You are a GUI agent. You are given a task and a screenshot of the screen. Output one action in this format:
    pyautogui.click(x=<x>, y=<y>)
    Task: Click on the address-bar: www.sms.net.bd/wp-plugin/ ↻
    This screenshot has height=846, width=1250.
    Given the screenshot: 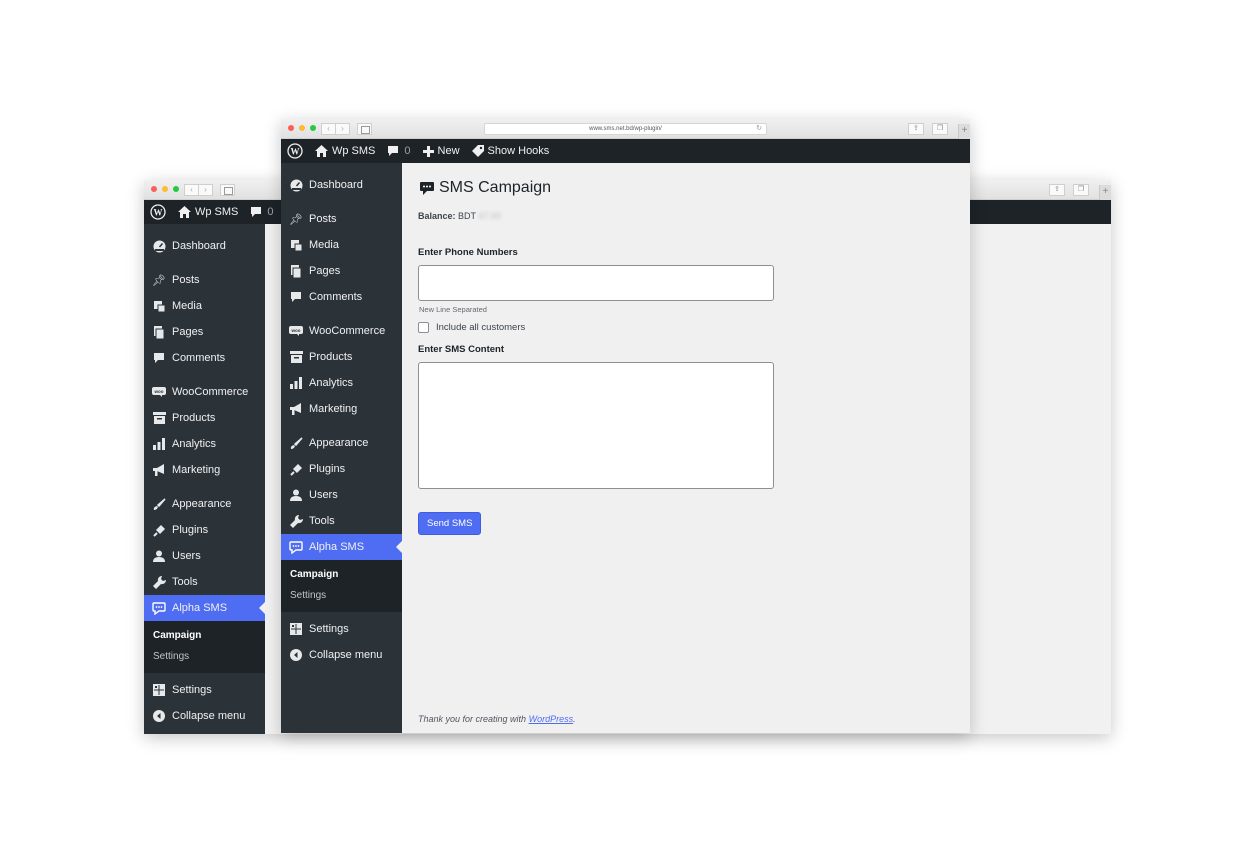 What is the action you would take?
    pyautogui.click(x=625, y=129)
    